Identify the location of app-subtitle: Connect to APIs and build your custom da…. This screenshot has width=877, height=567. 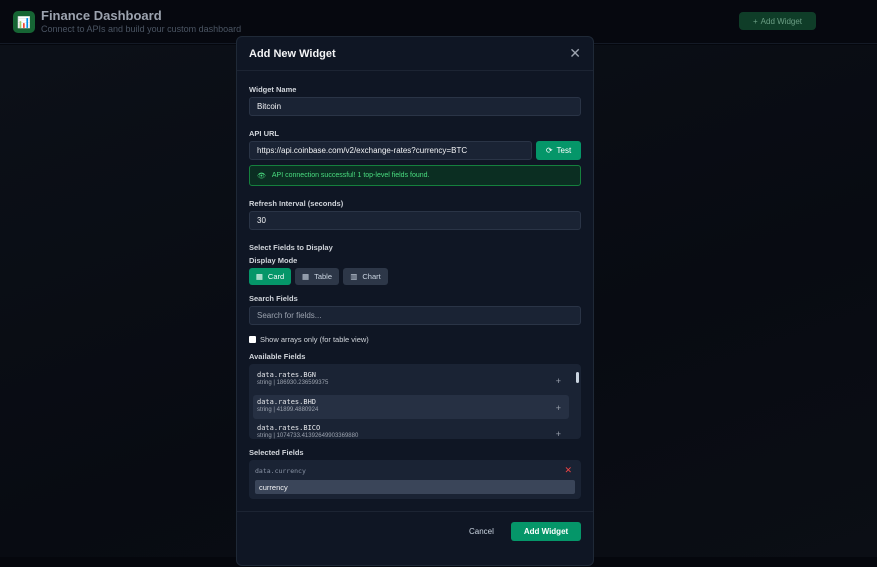
(141, 29).